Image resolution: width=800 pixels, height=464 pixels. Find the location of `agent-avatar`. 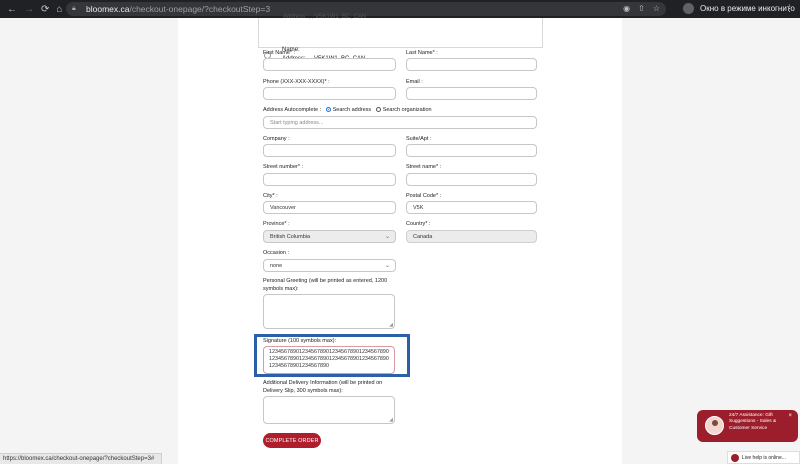

agent-avatar is located at coordinates (714, 425).